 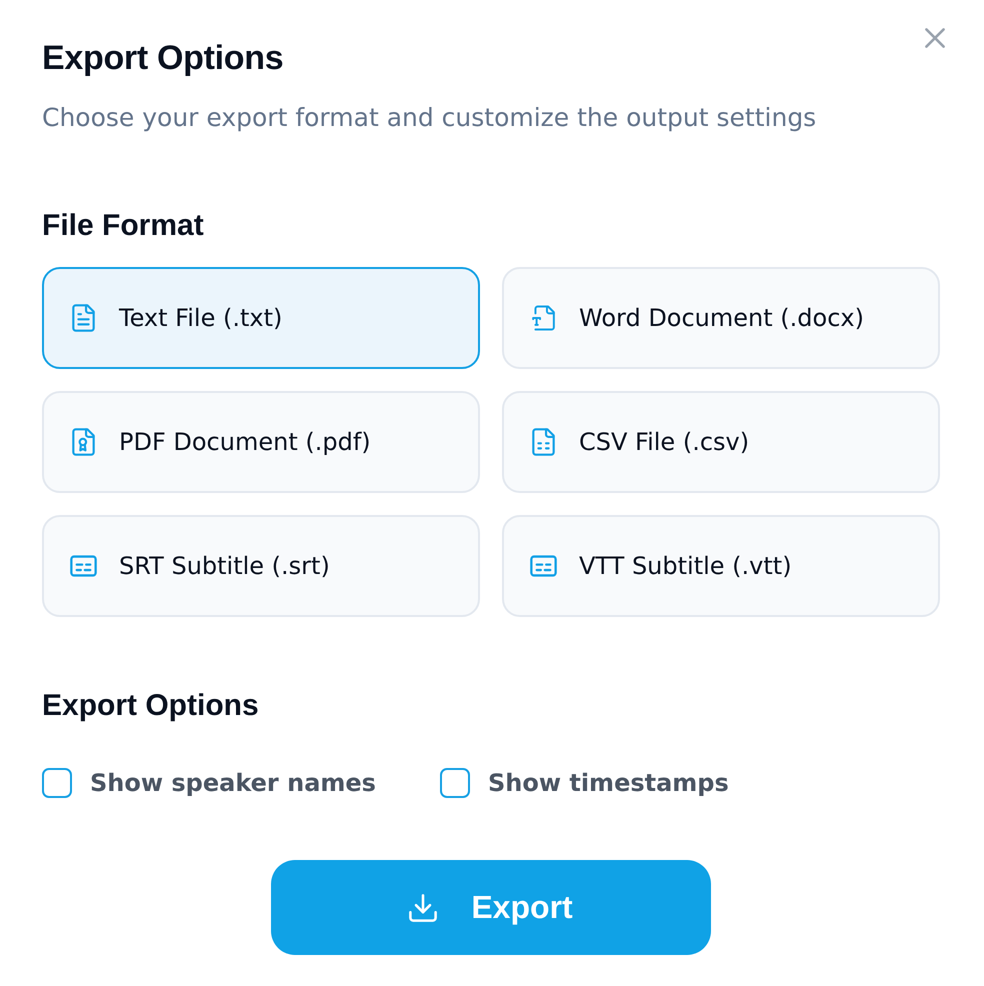 I want to click on checkbox-label: Show speaker names, so click(x=233, y=783).